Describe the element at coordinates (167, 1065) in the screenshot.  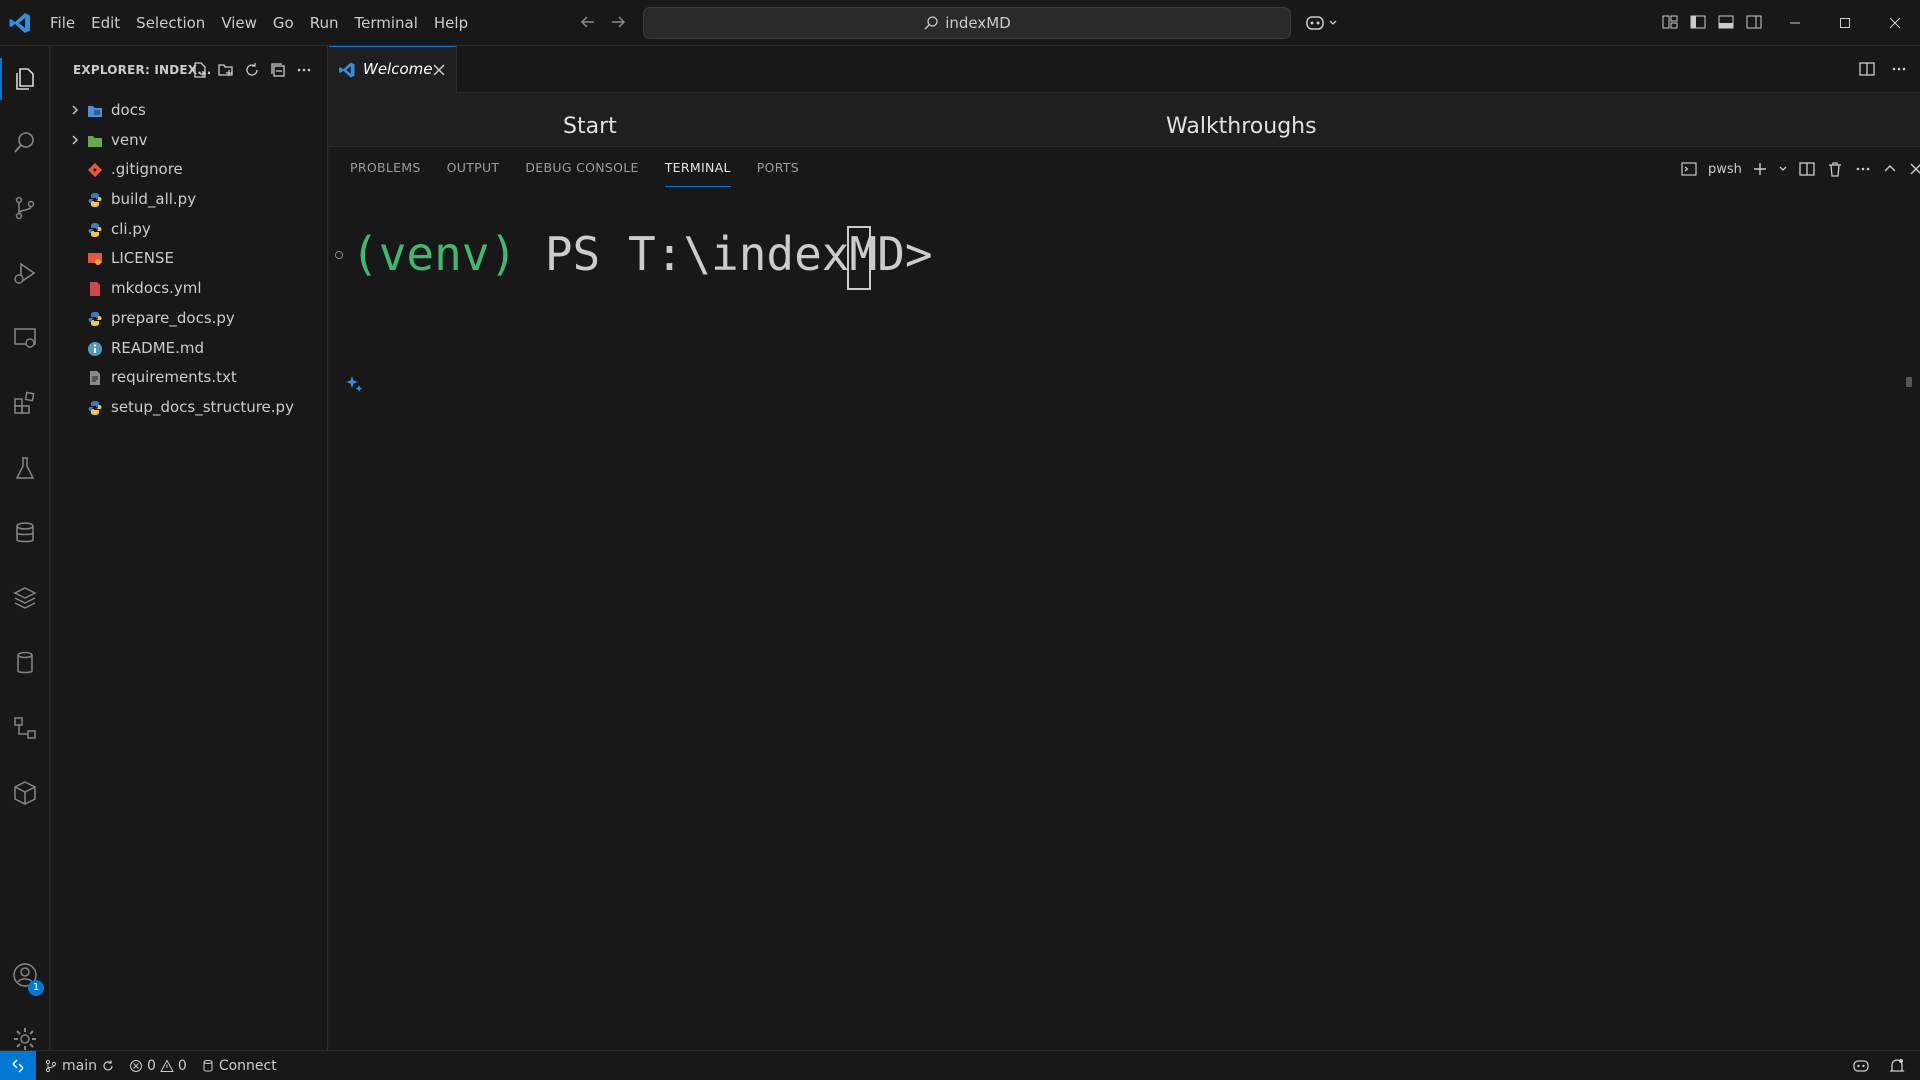
I see `warning-icon` at that location.